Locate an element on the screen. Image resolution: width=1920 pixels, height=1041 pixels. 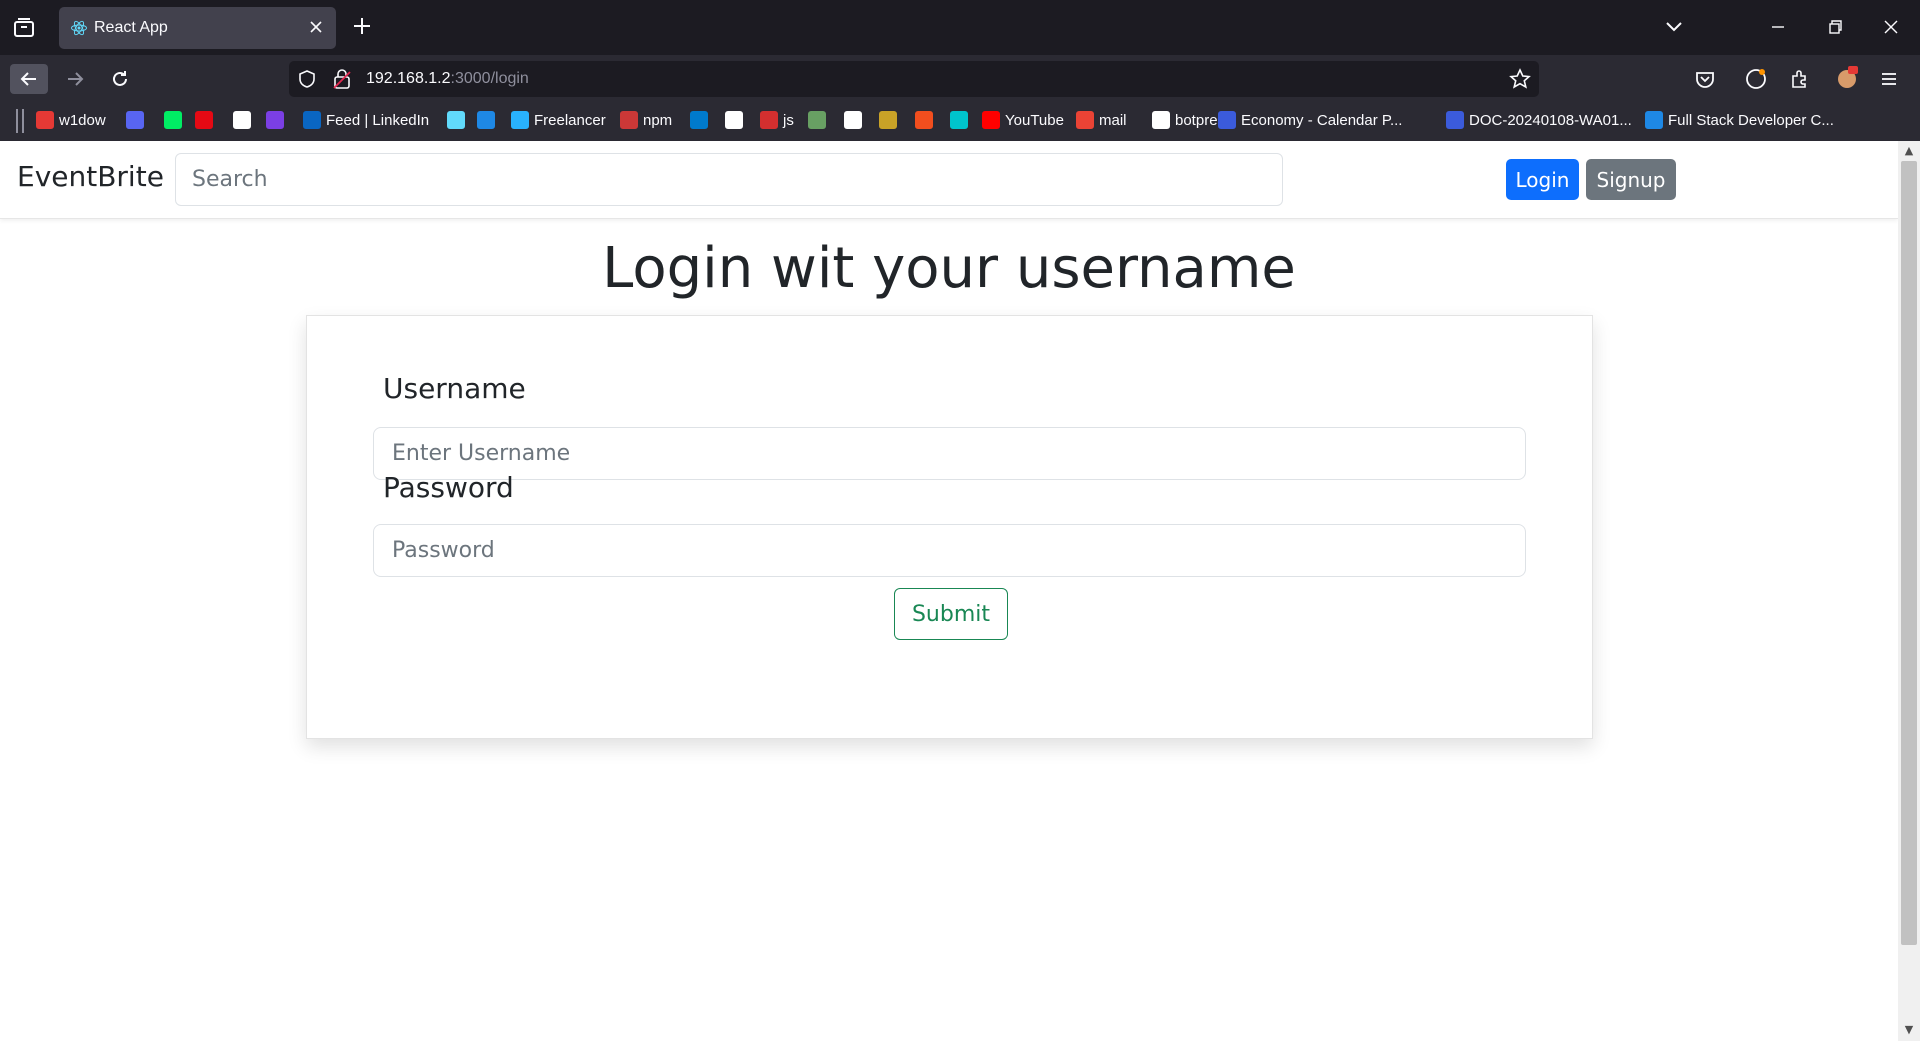
page-scrollbar: ▲ ▼ is located at coordinates (1909, 591).